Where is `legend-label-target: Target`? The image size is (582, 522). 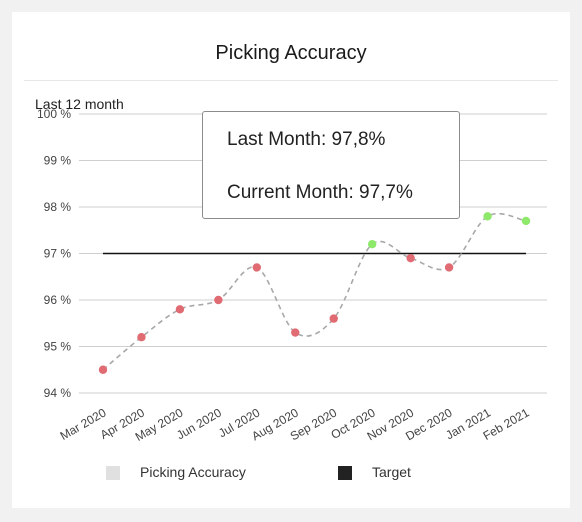 legend-label-target: Target is located at coordinates (391, 472).